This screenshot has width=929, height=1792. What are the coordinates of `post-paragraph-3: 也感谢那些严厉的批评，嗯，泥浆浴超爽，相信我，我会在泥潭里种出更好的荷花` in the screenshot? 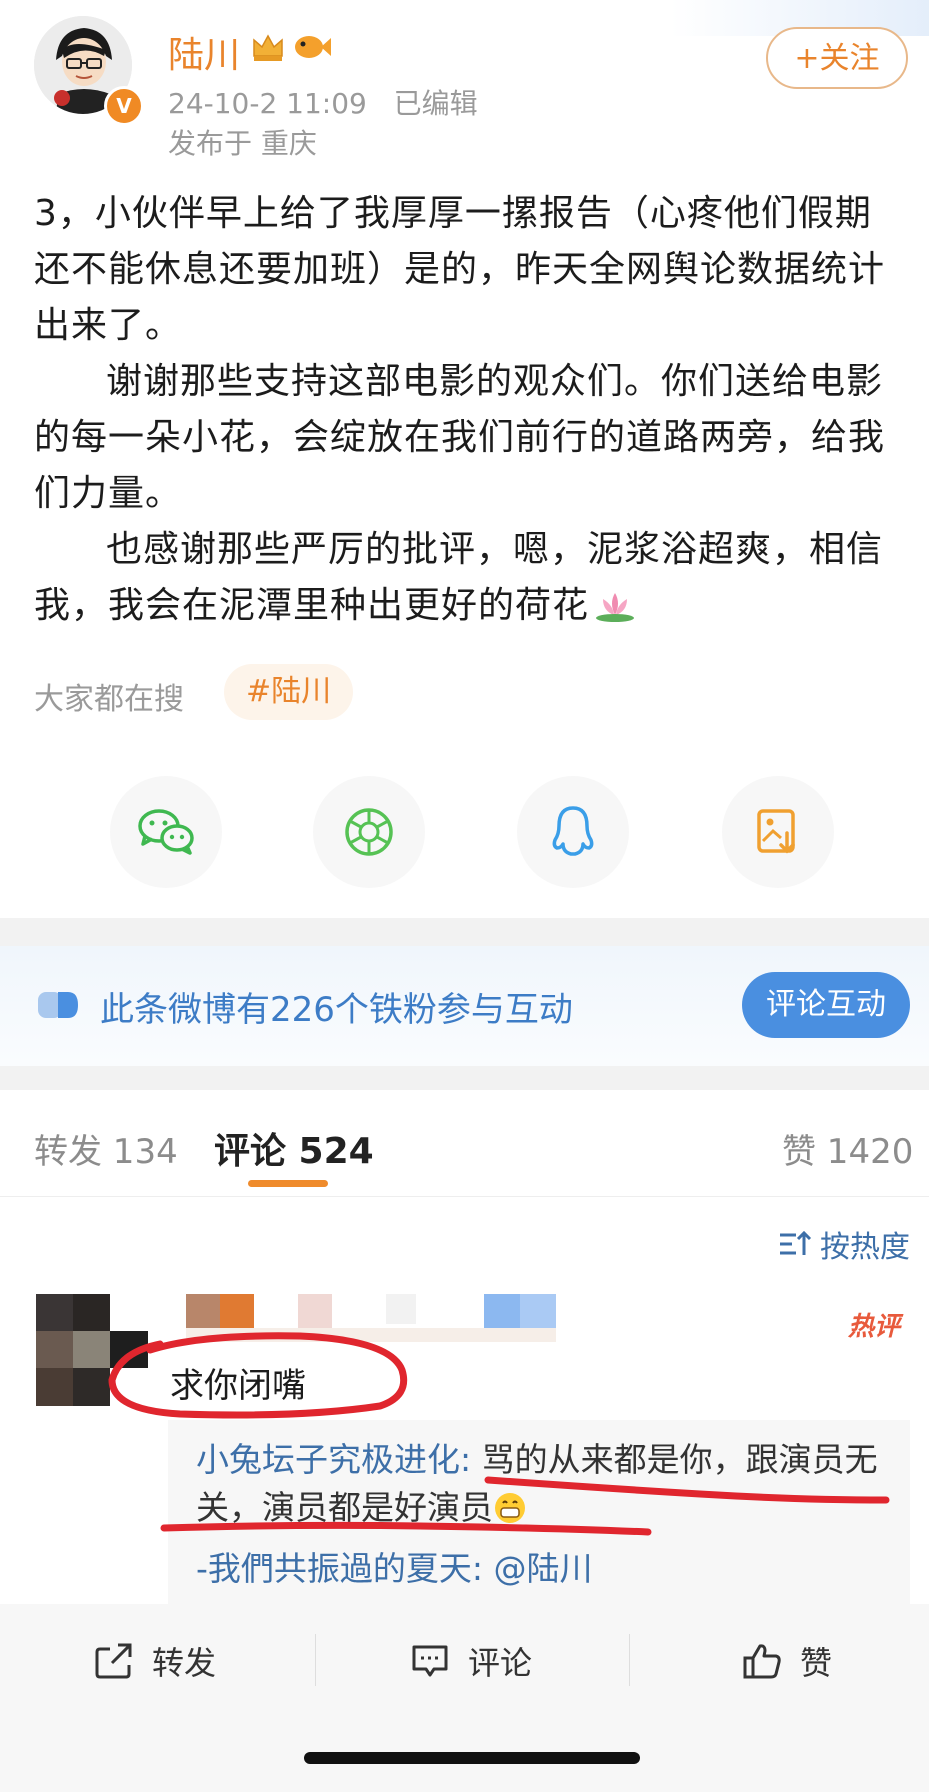 It's located at (469, 578).